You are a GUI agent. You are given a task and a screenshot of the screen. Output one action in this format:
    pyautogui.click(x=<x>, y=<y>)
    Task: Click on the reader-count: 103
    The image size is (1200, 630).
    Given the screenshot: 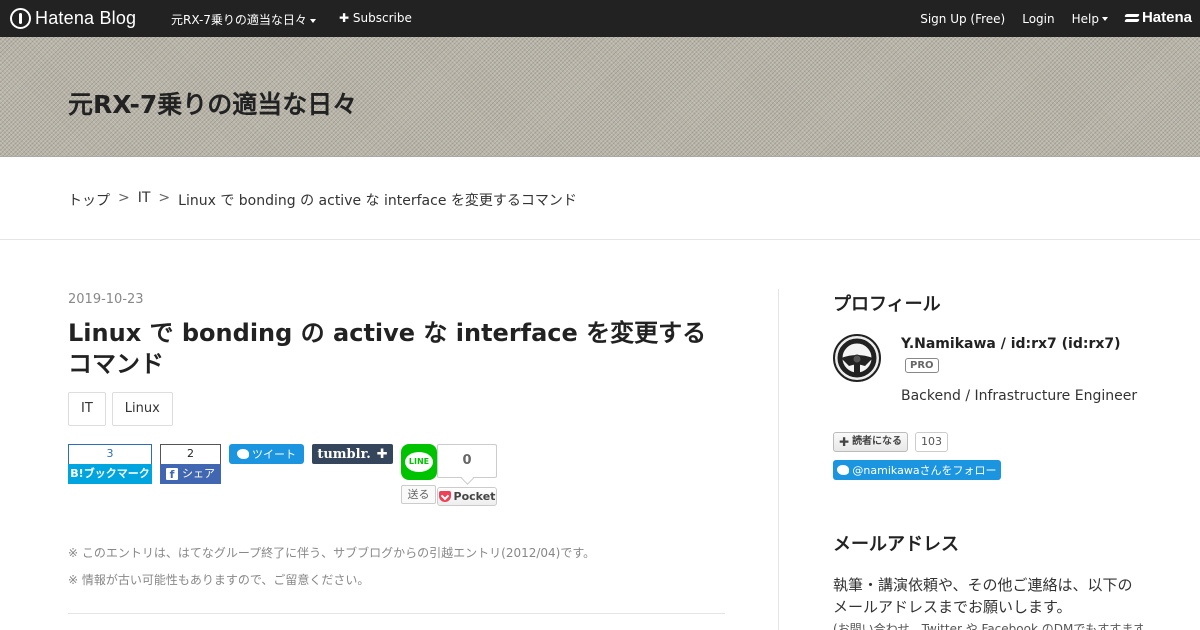 What is the action you would take?
    pyautogui.click(x=931, y=442)
    